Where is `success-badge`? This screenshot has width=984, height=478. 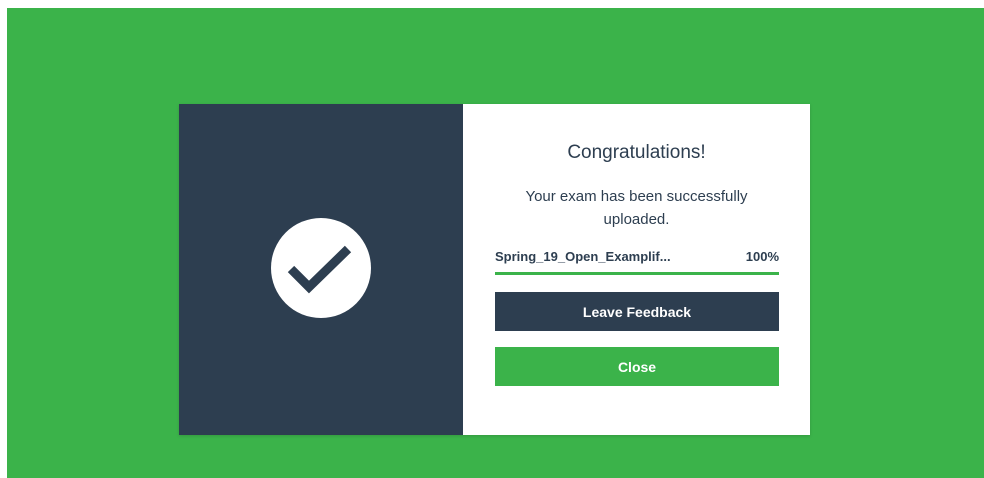
success-badge is located at coordinates (321, 268).